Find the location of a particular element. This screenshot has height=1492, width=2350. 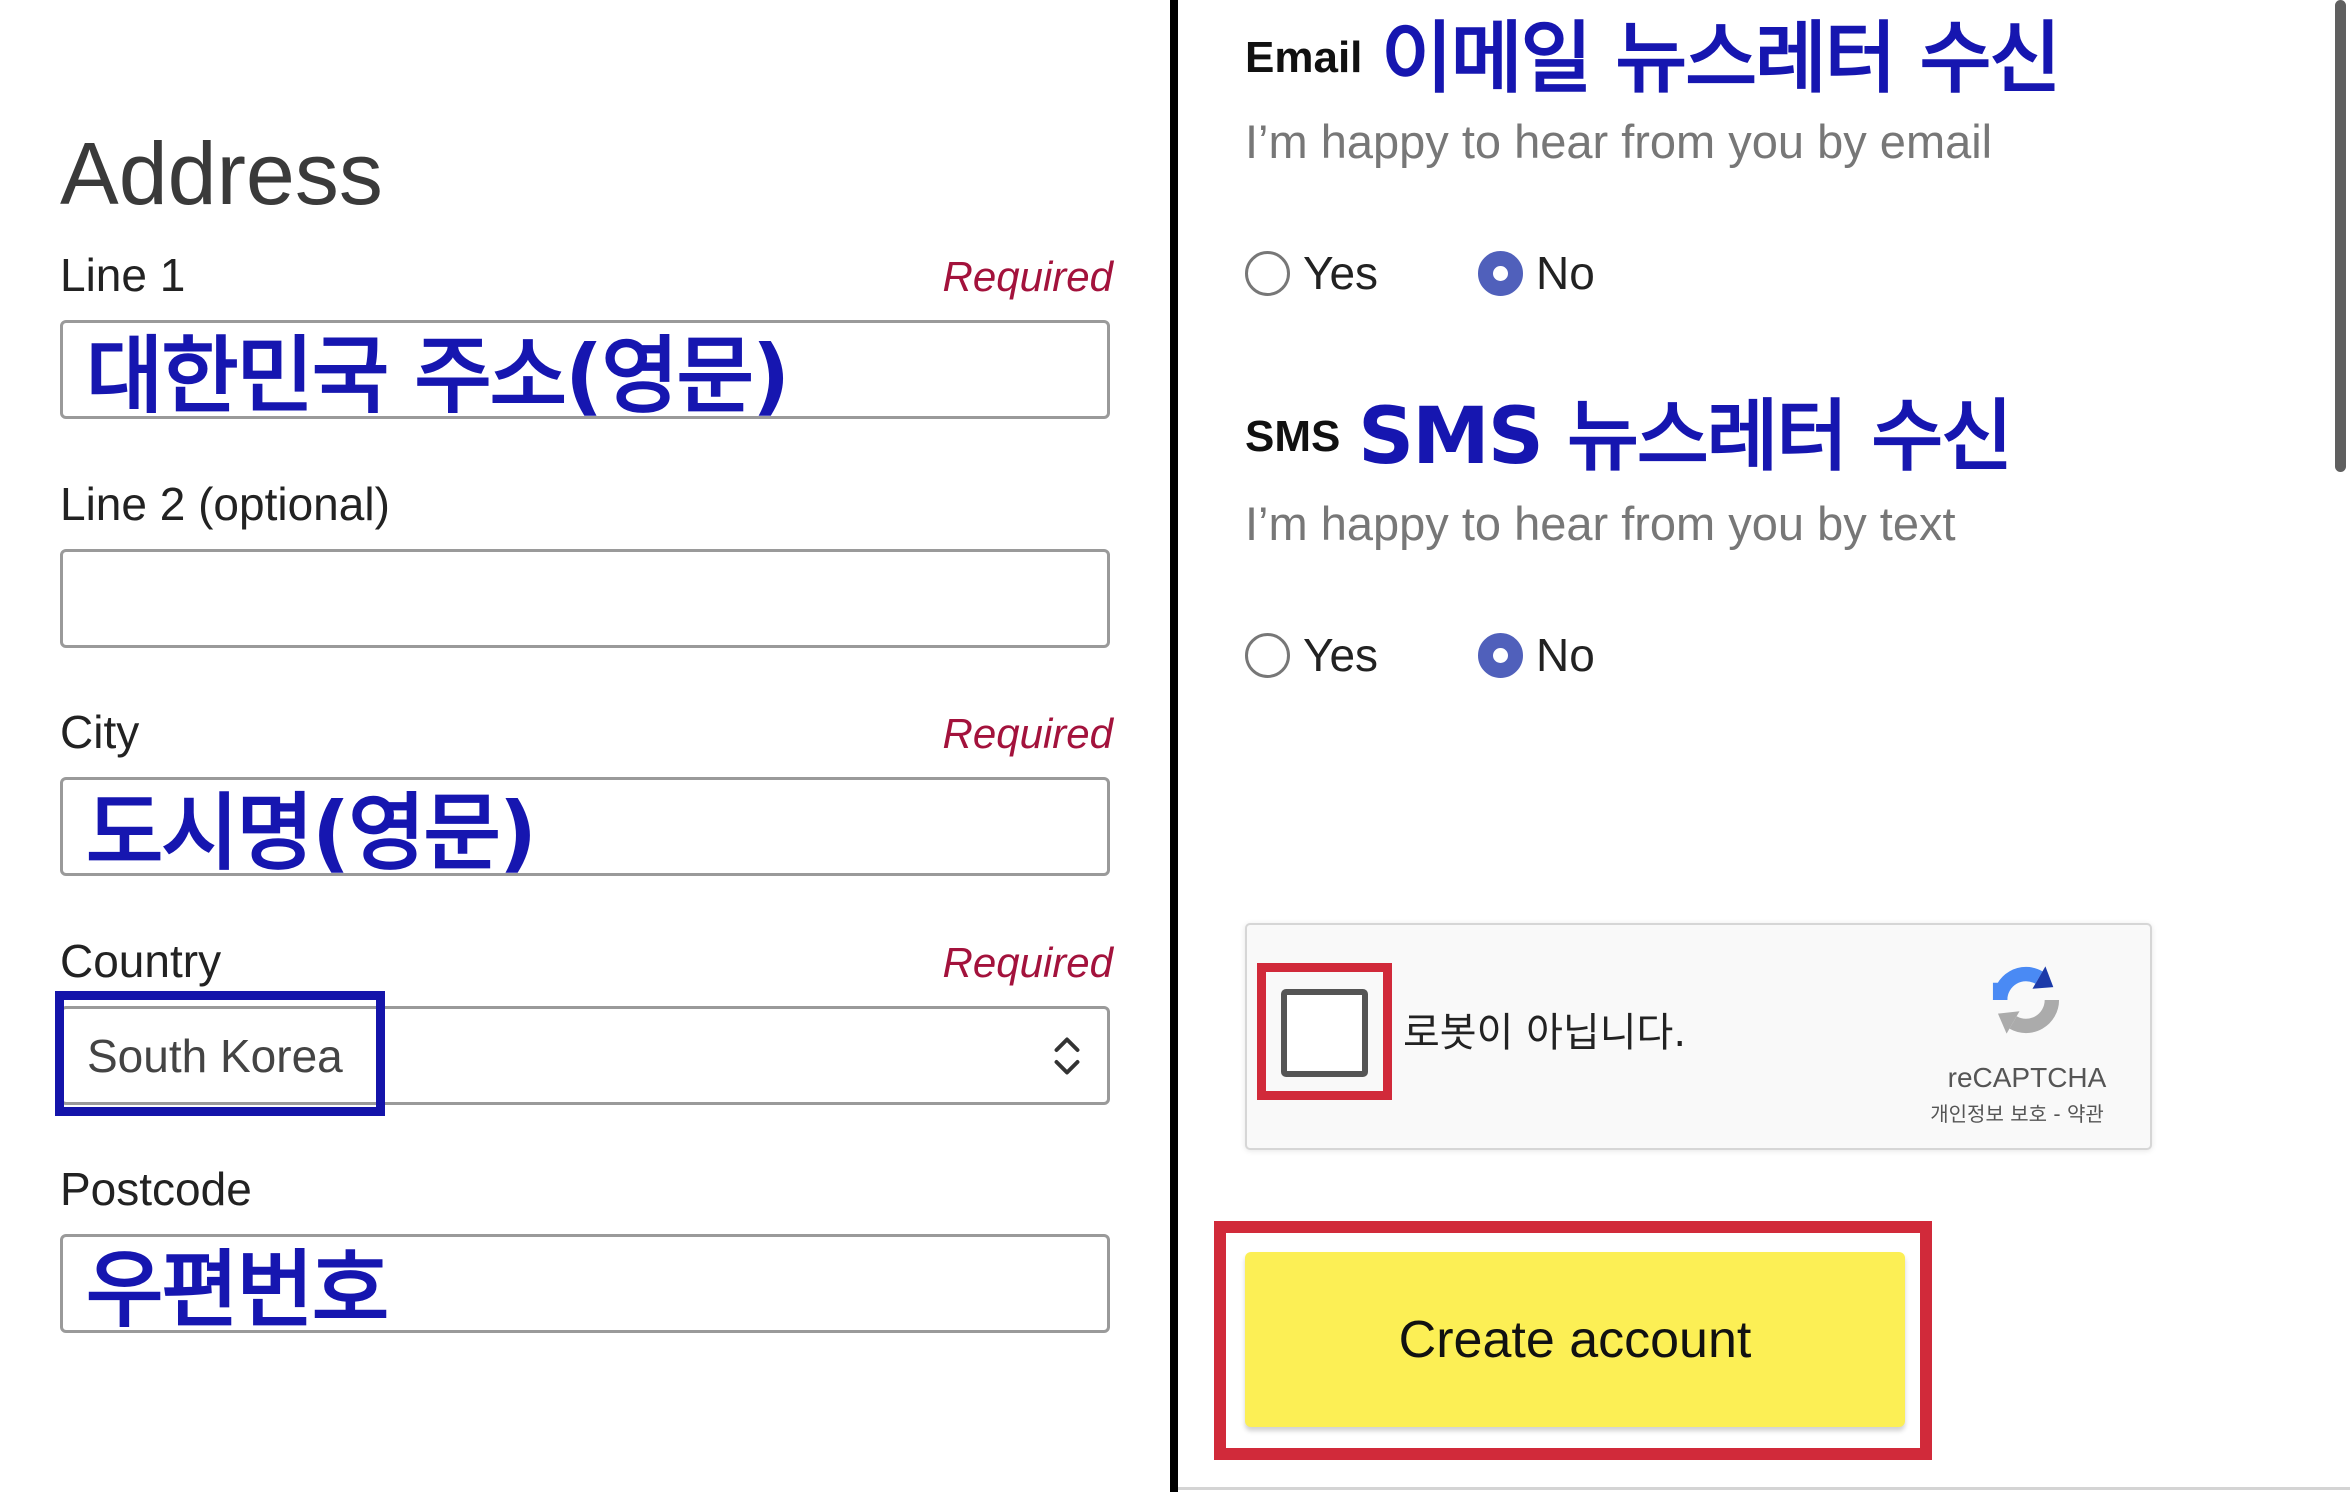

sms-option-no: No is located at coordinates (1536, 655).